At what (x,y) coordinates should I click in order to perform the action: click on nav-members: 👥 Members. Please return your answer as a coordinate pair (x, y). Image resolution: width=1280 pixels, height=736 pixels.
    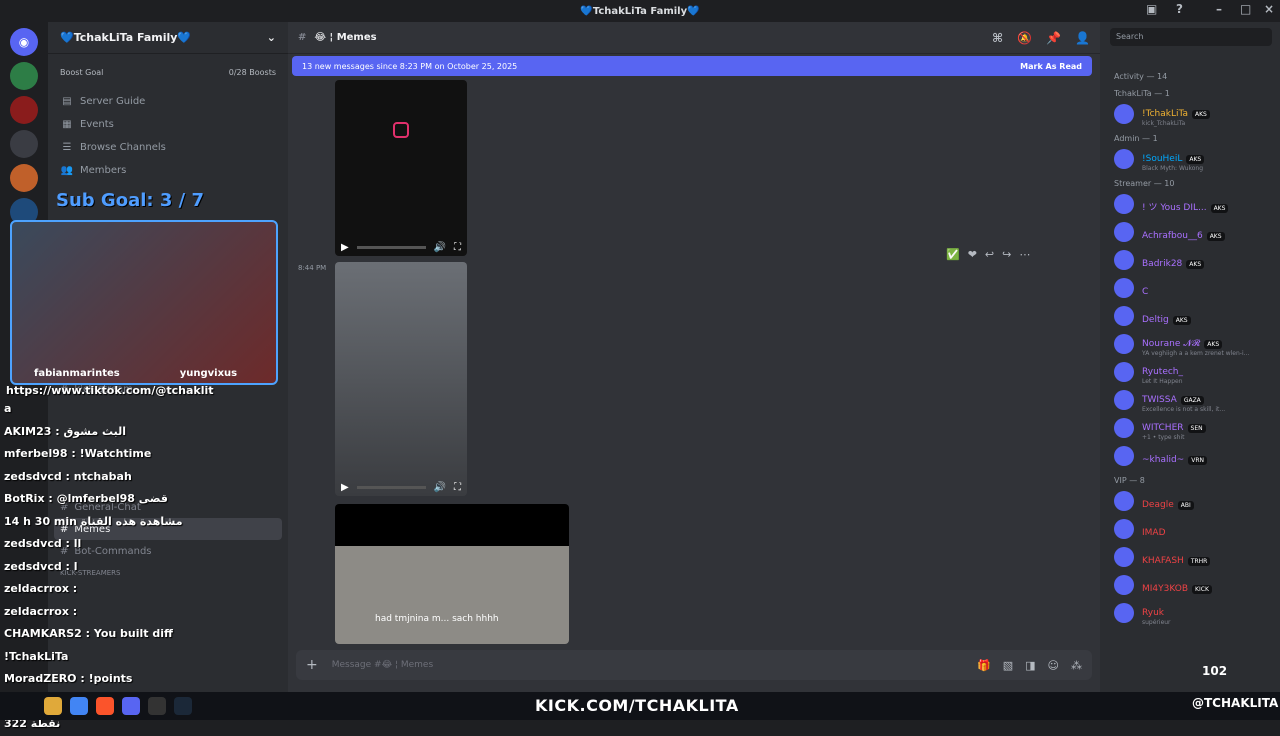
    Looking at the image, I should click on (168, 170).